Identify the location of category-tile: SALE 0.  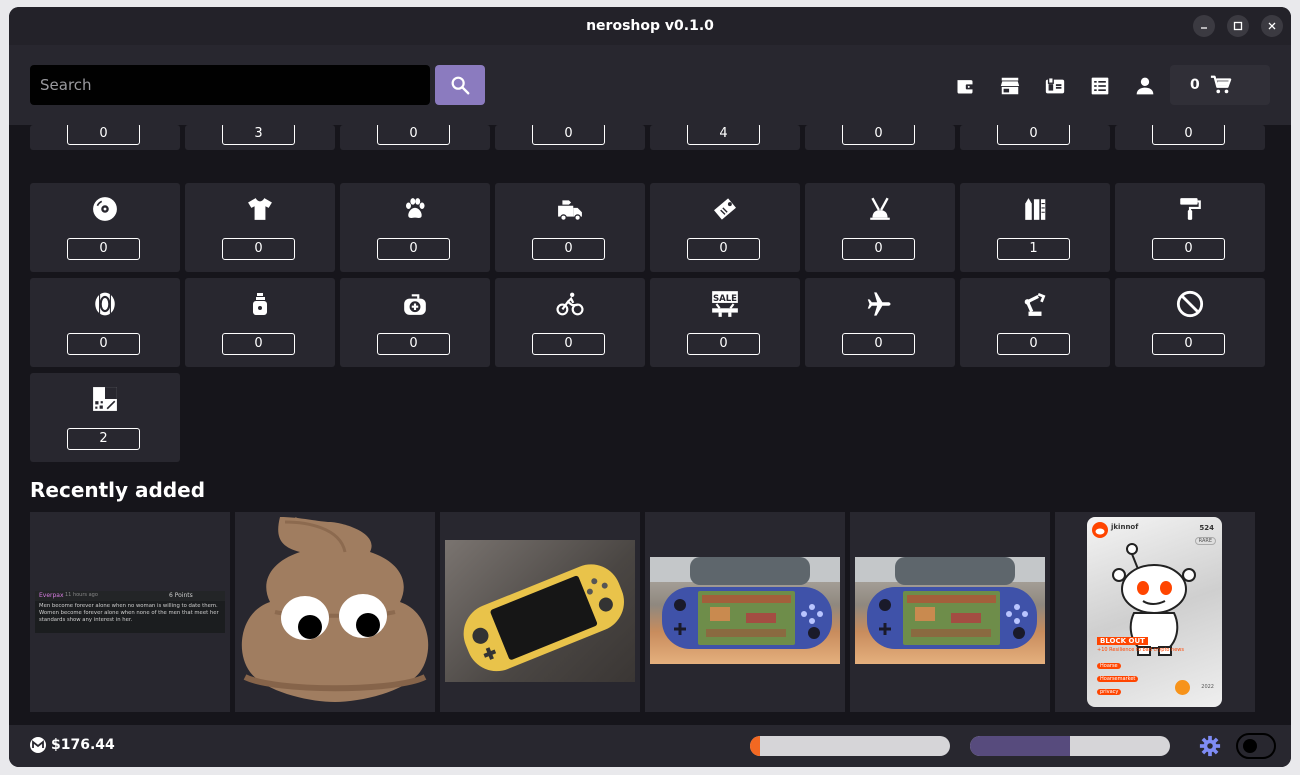
(725, 322).